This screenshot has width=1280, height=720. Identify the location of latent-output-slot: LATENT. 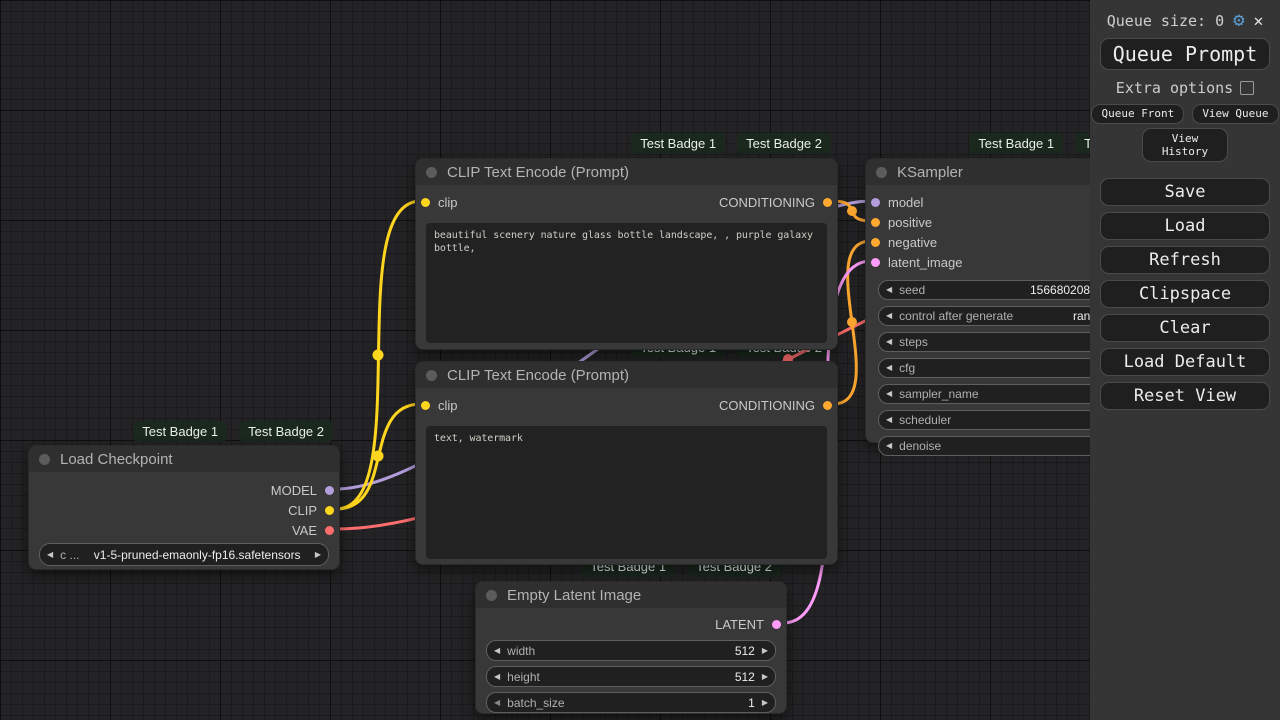
(631, 624).